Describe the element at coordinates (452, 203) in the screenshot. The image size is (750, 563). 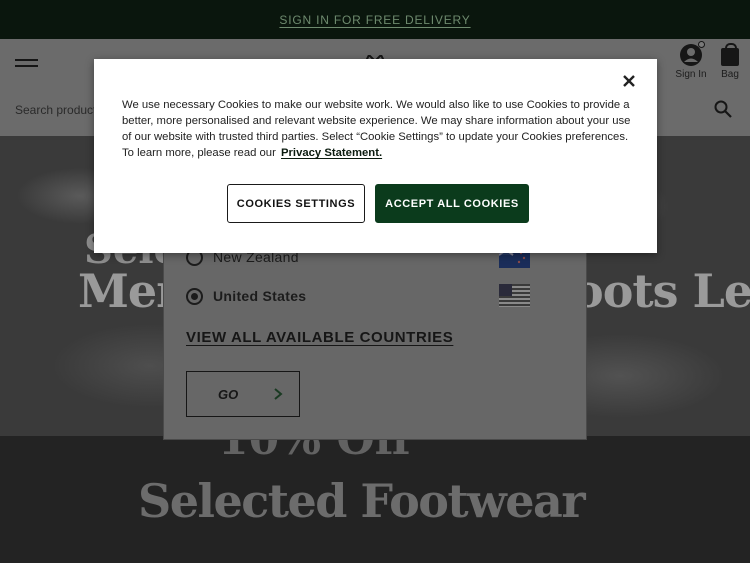
I see `accept-all-cookies-button: ACCEPT ALL COOKIES` at that location.